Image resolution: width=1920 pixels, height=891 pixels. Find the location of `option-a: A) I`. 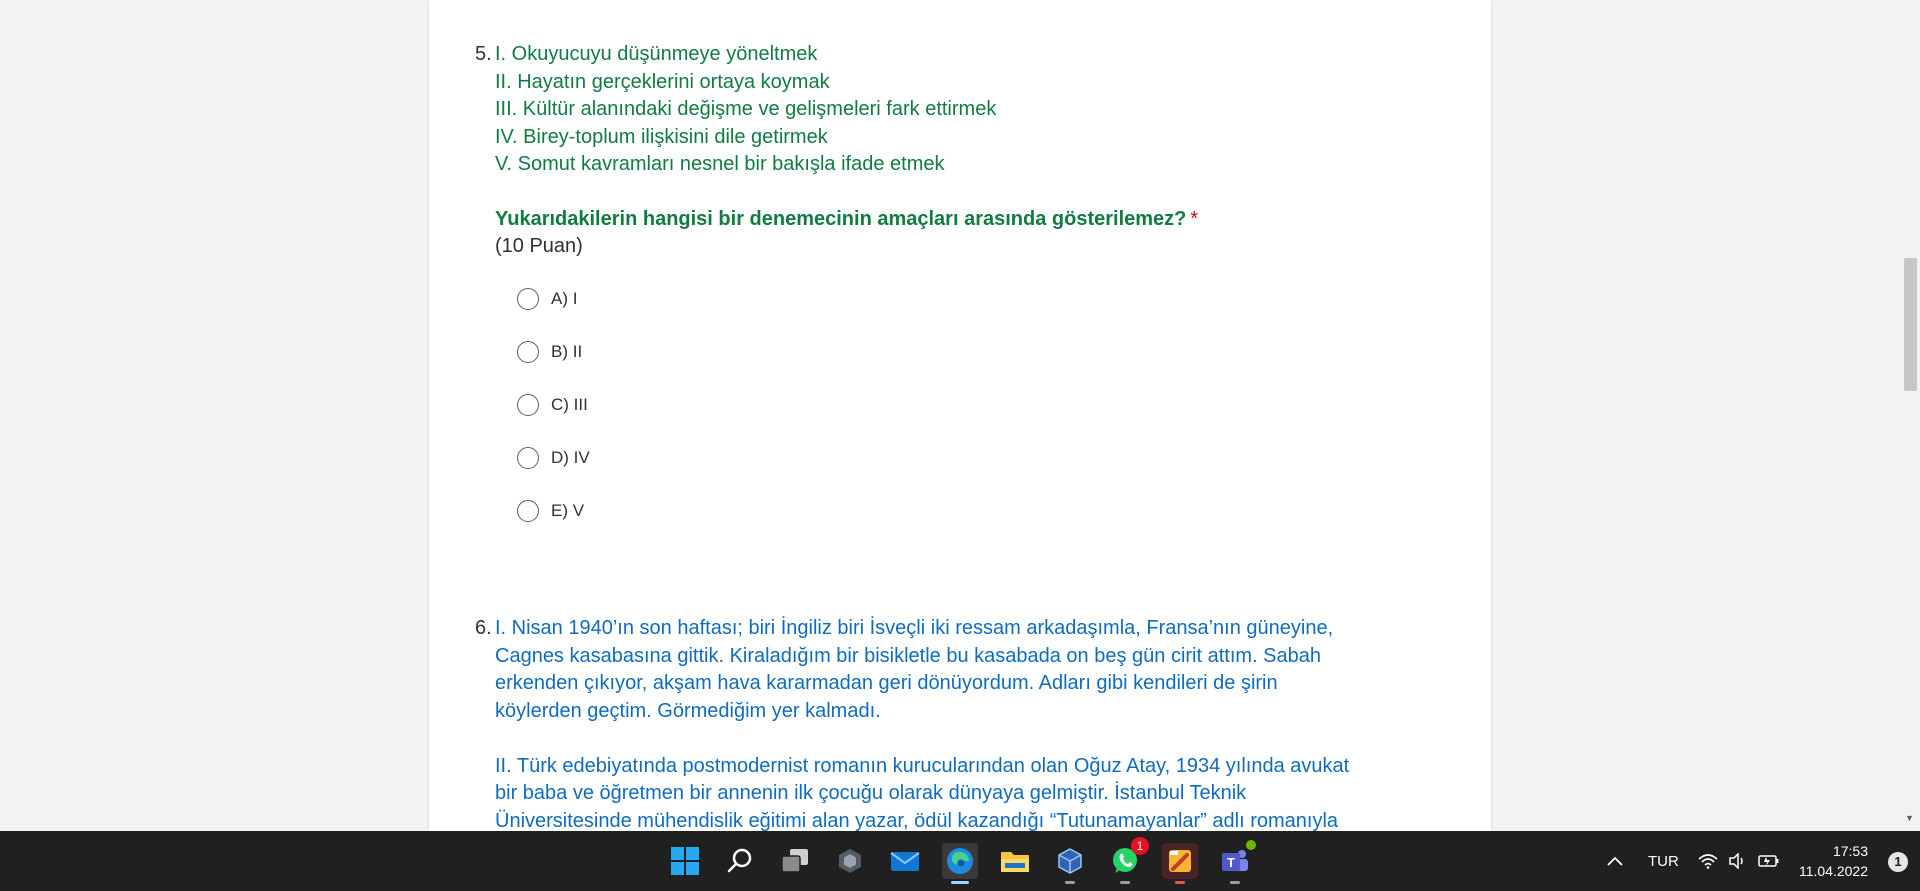

option-a: A) I is located at coordinates (553, 299).